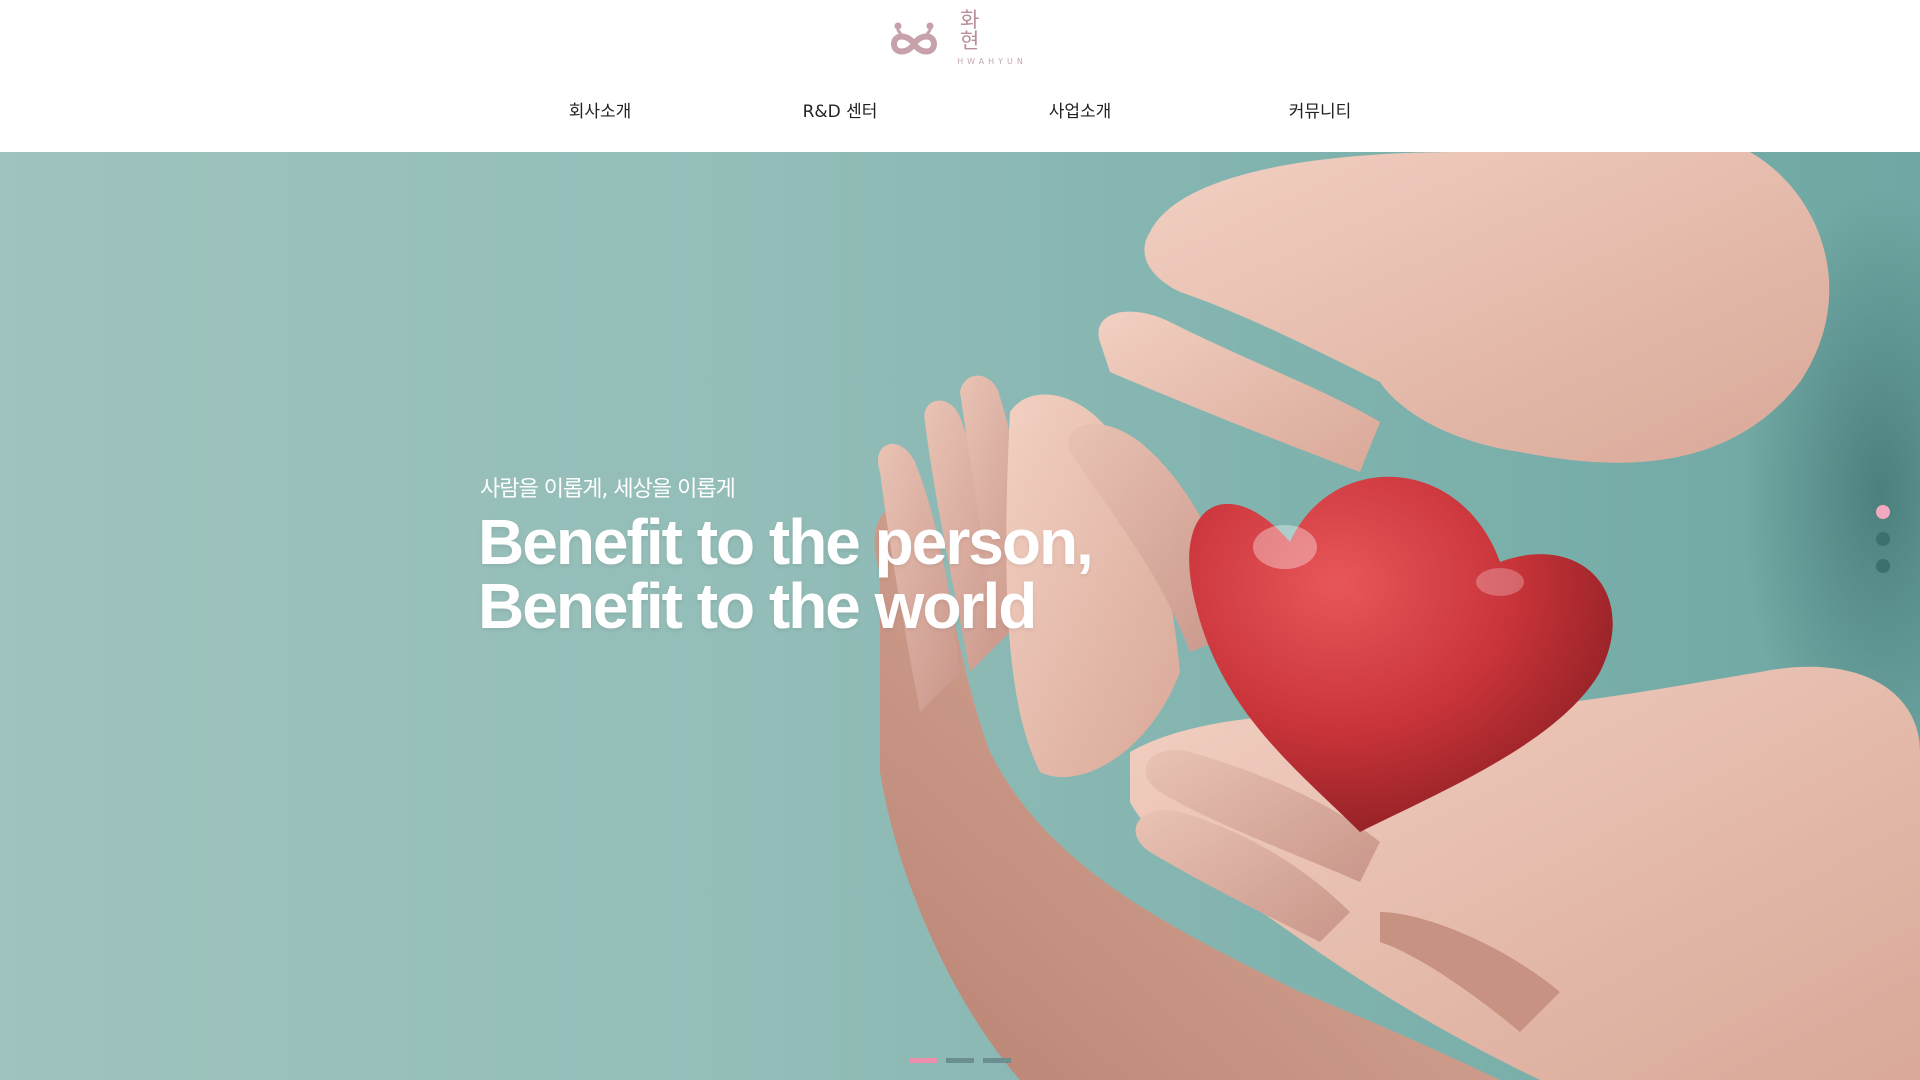  I want to click on slide-pagination-vertical, so click(1883, 540).